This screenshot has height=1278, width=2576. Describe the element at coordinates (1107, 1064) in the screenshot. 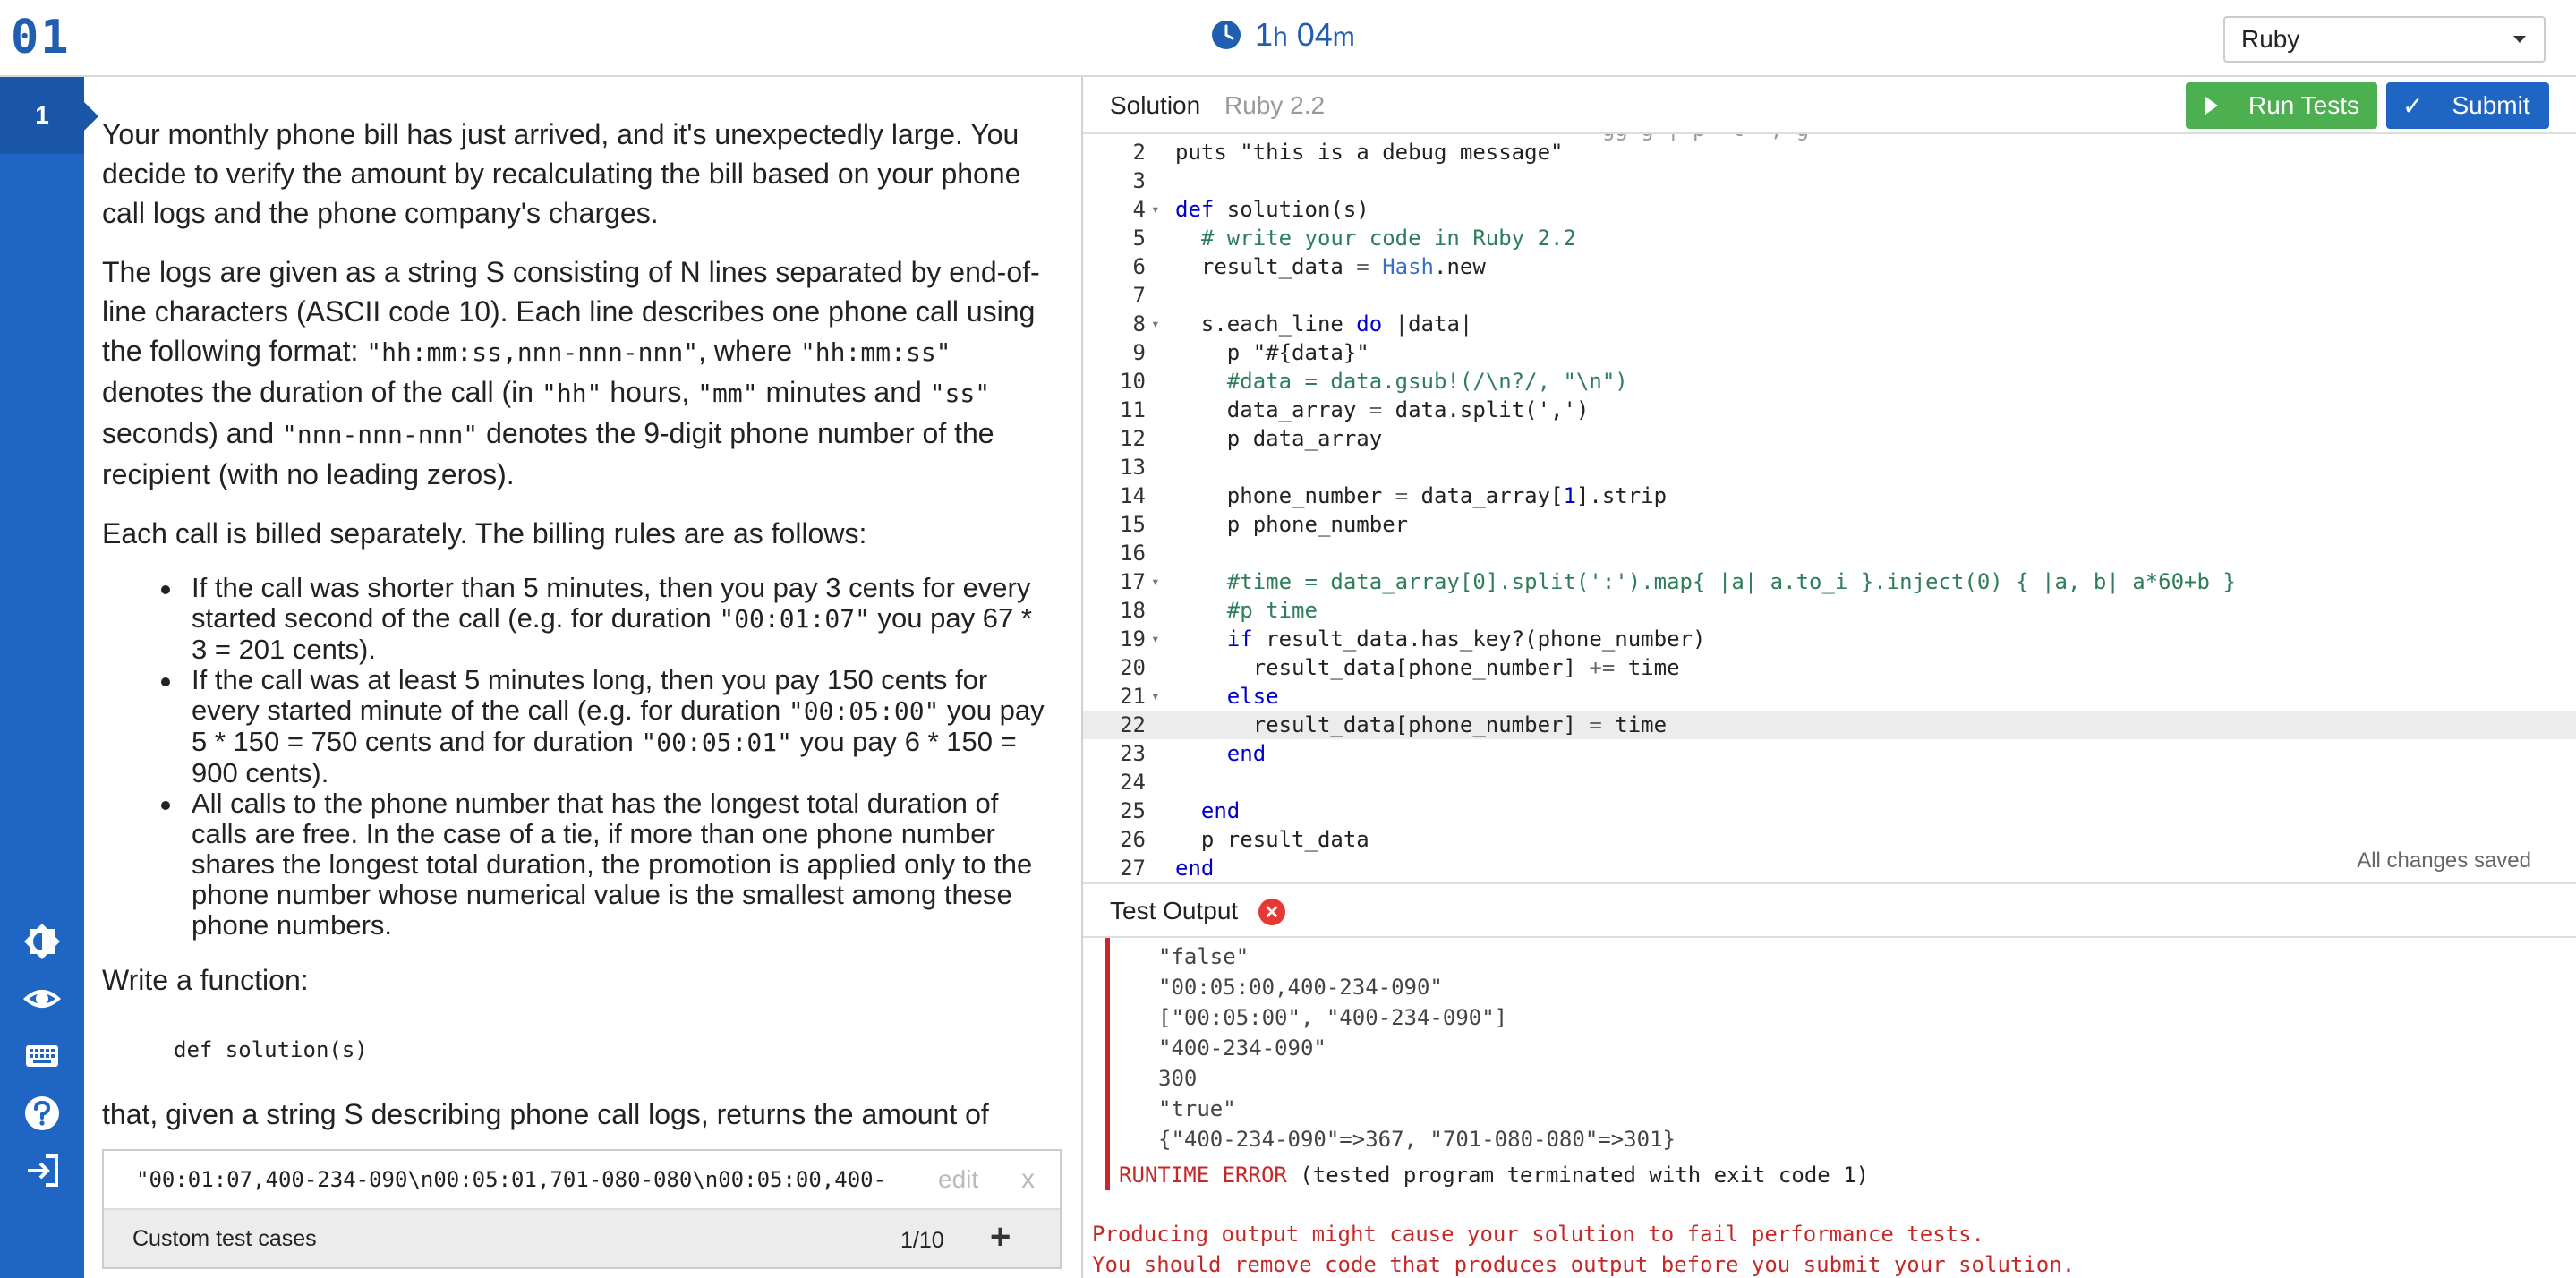

I see `output-error-bar` at that location.